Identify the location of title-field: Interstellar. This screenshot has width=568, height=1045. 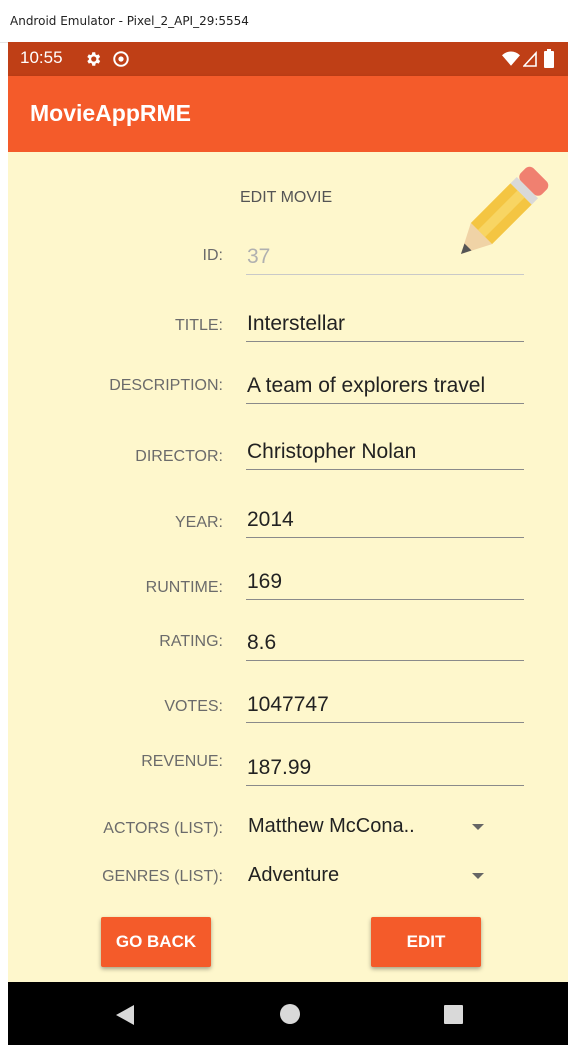
(385, 324).